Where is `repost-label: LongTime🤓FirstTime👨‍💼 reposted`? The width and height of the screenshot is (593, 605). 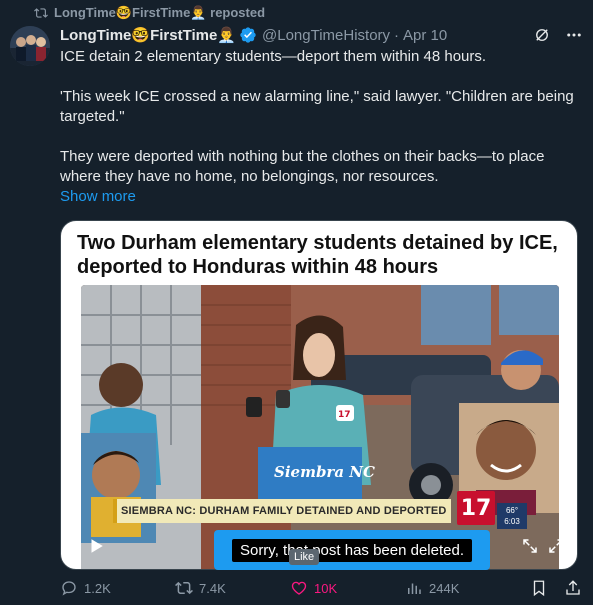
repost-label: LongTime🤓FirstTime👨‍💼 reposted is located at coordinates (160, 12).